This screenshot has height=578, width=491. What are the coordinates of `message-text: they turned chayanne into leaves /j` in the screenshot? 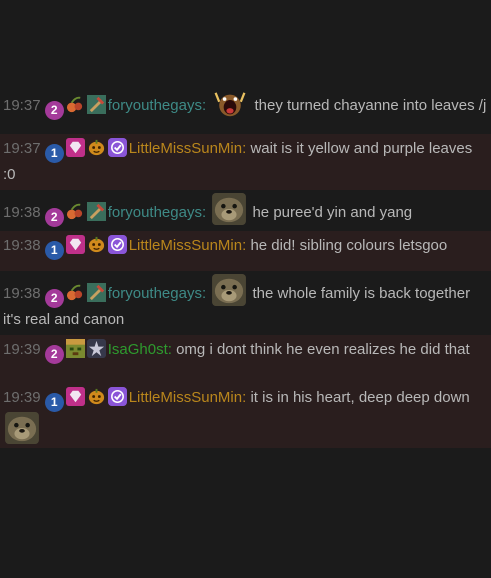 It's located at (370, 105).